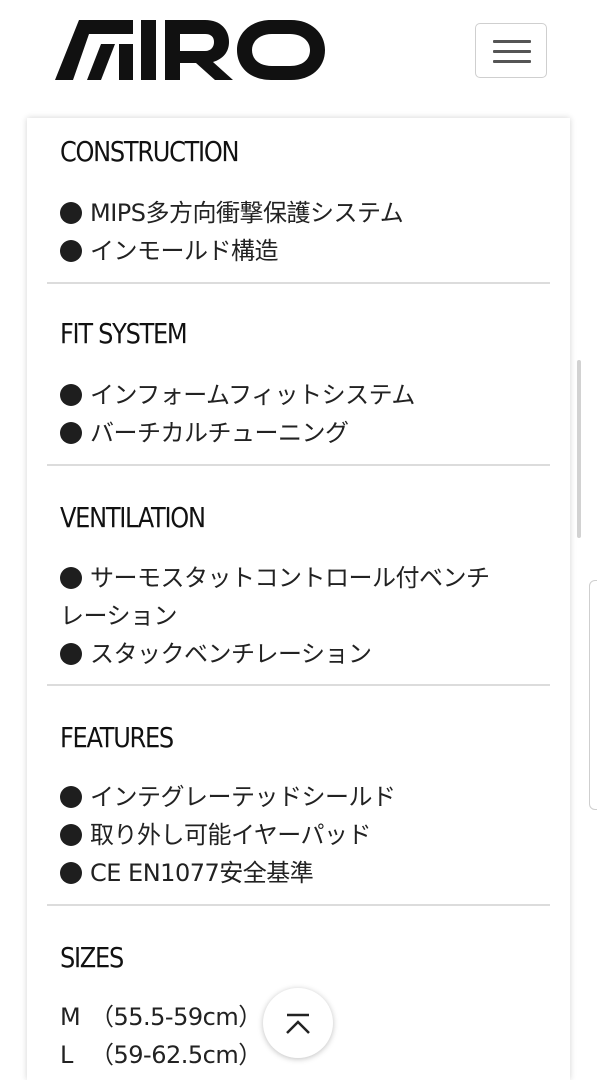  I want to click on giro-logo, so click(191, 51).